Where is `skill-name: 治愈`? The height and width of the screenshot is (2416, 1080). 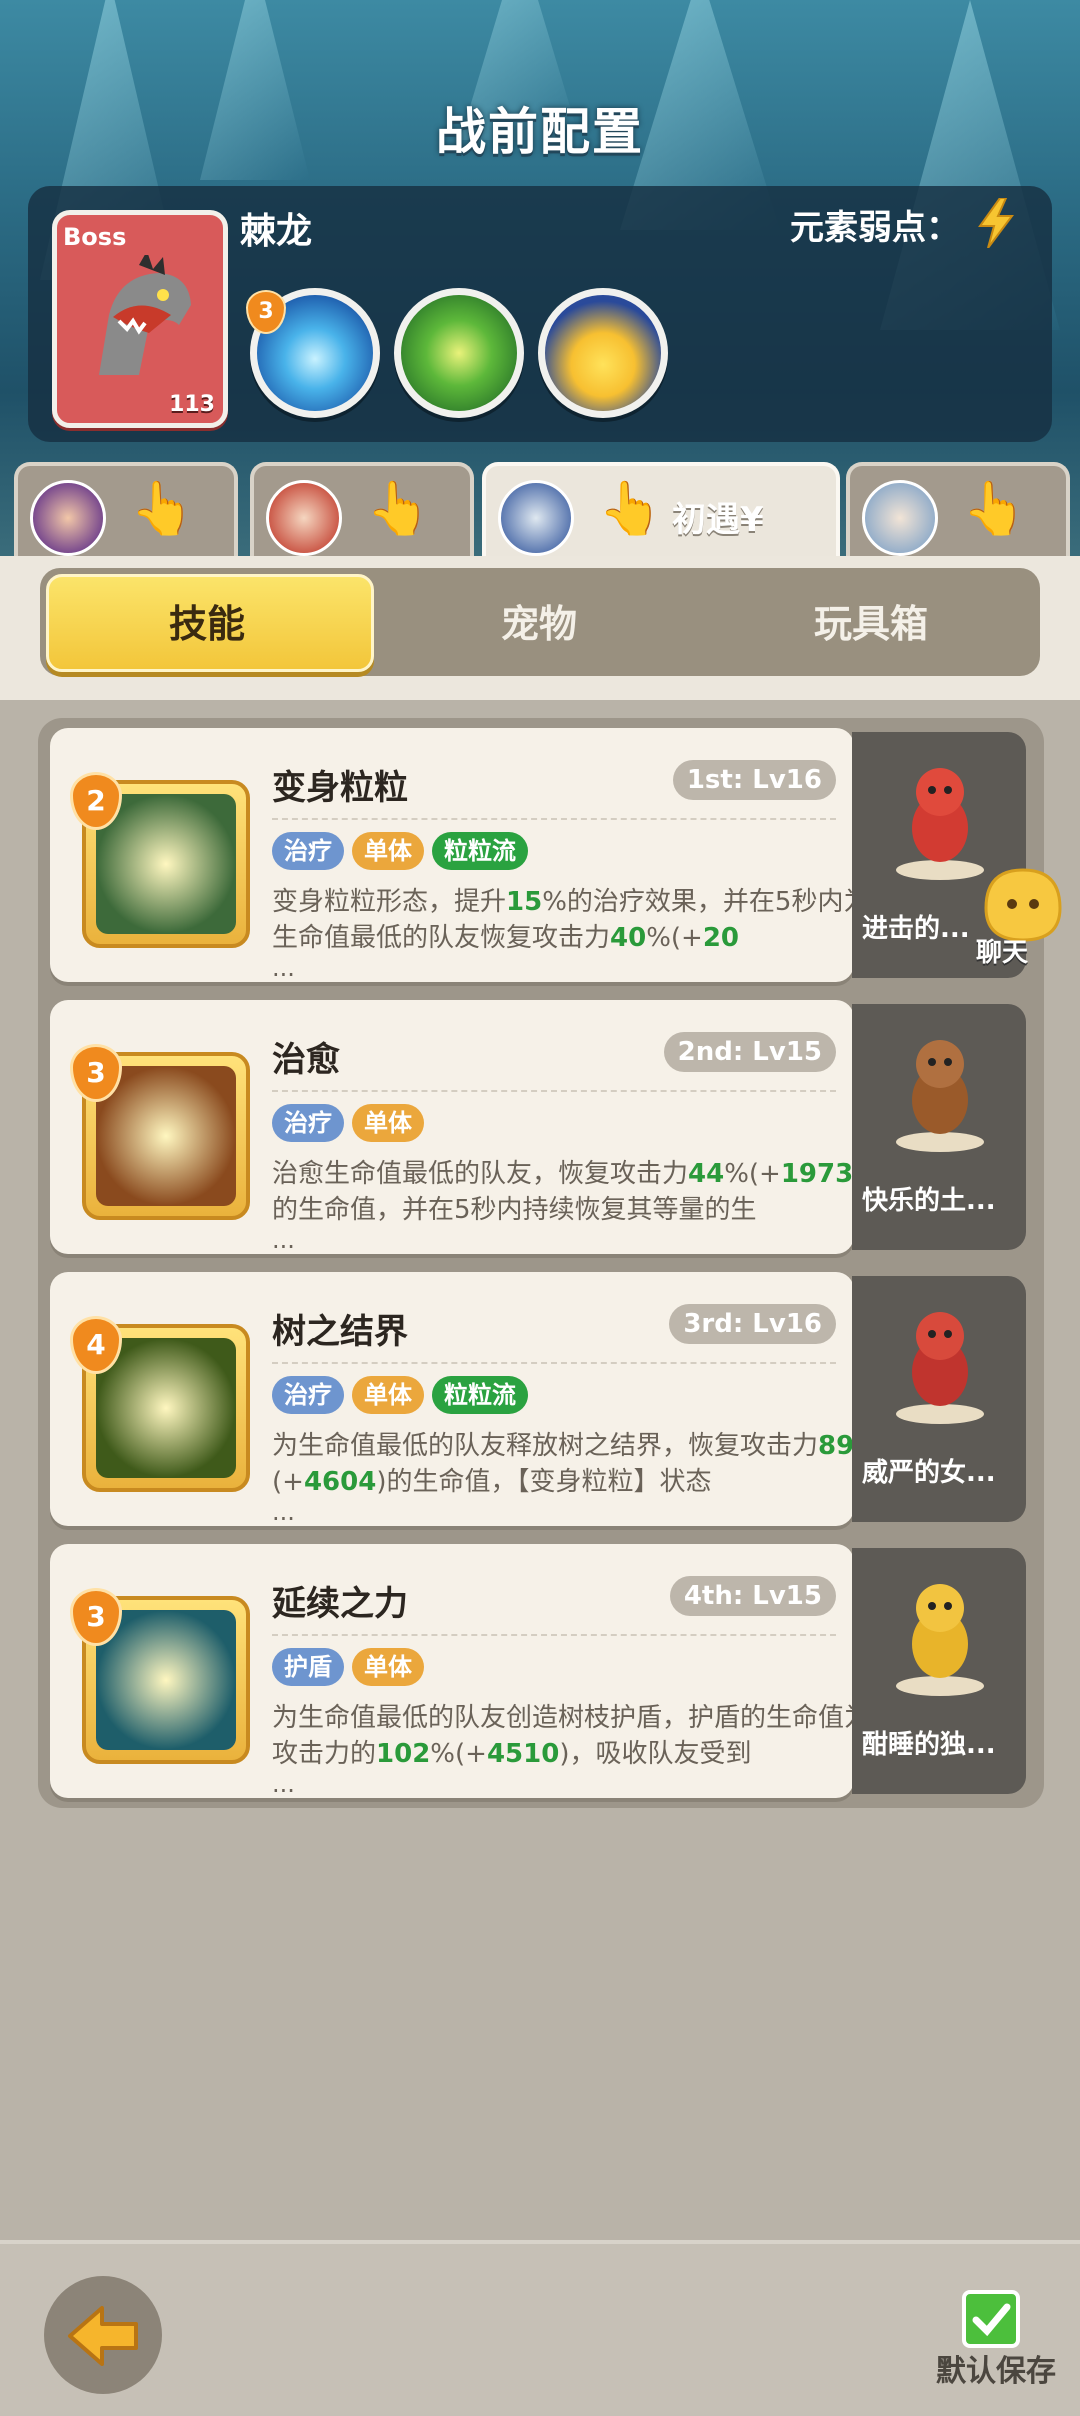
skill-name: 治愈 is located at coordinates (306, 1060).